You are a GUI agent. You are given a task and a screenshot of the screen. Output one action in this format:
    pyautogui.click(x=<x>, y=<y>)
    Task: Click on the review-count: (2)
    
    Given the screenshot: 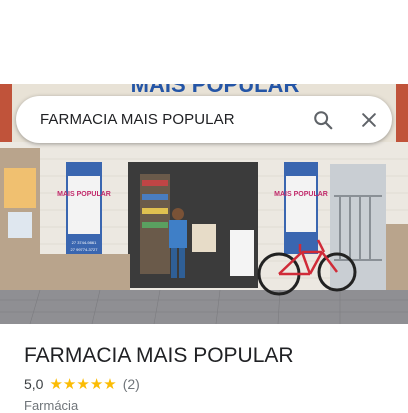 What is the action you would take?
    pyautogui.click(x=131, y=384)
    